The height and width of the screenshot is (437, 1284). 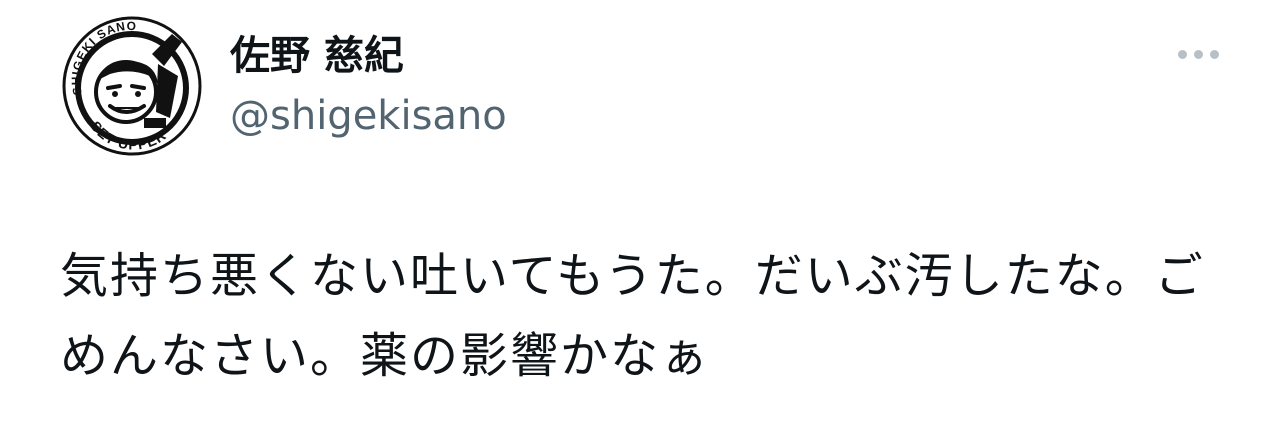 I want to click on author-display-name: 佐野 慈紀, so click(x=317, y=56).